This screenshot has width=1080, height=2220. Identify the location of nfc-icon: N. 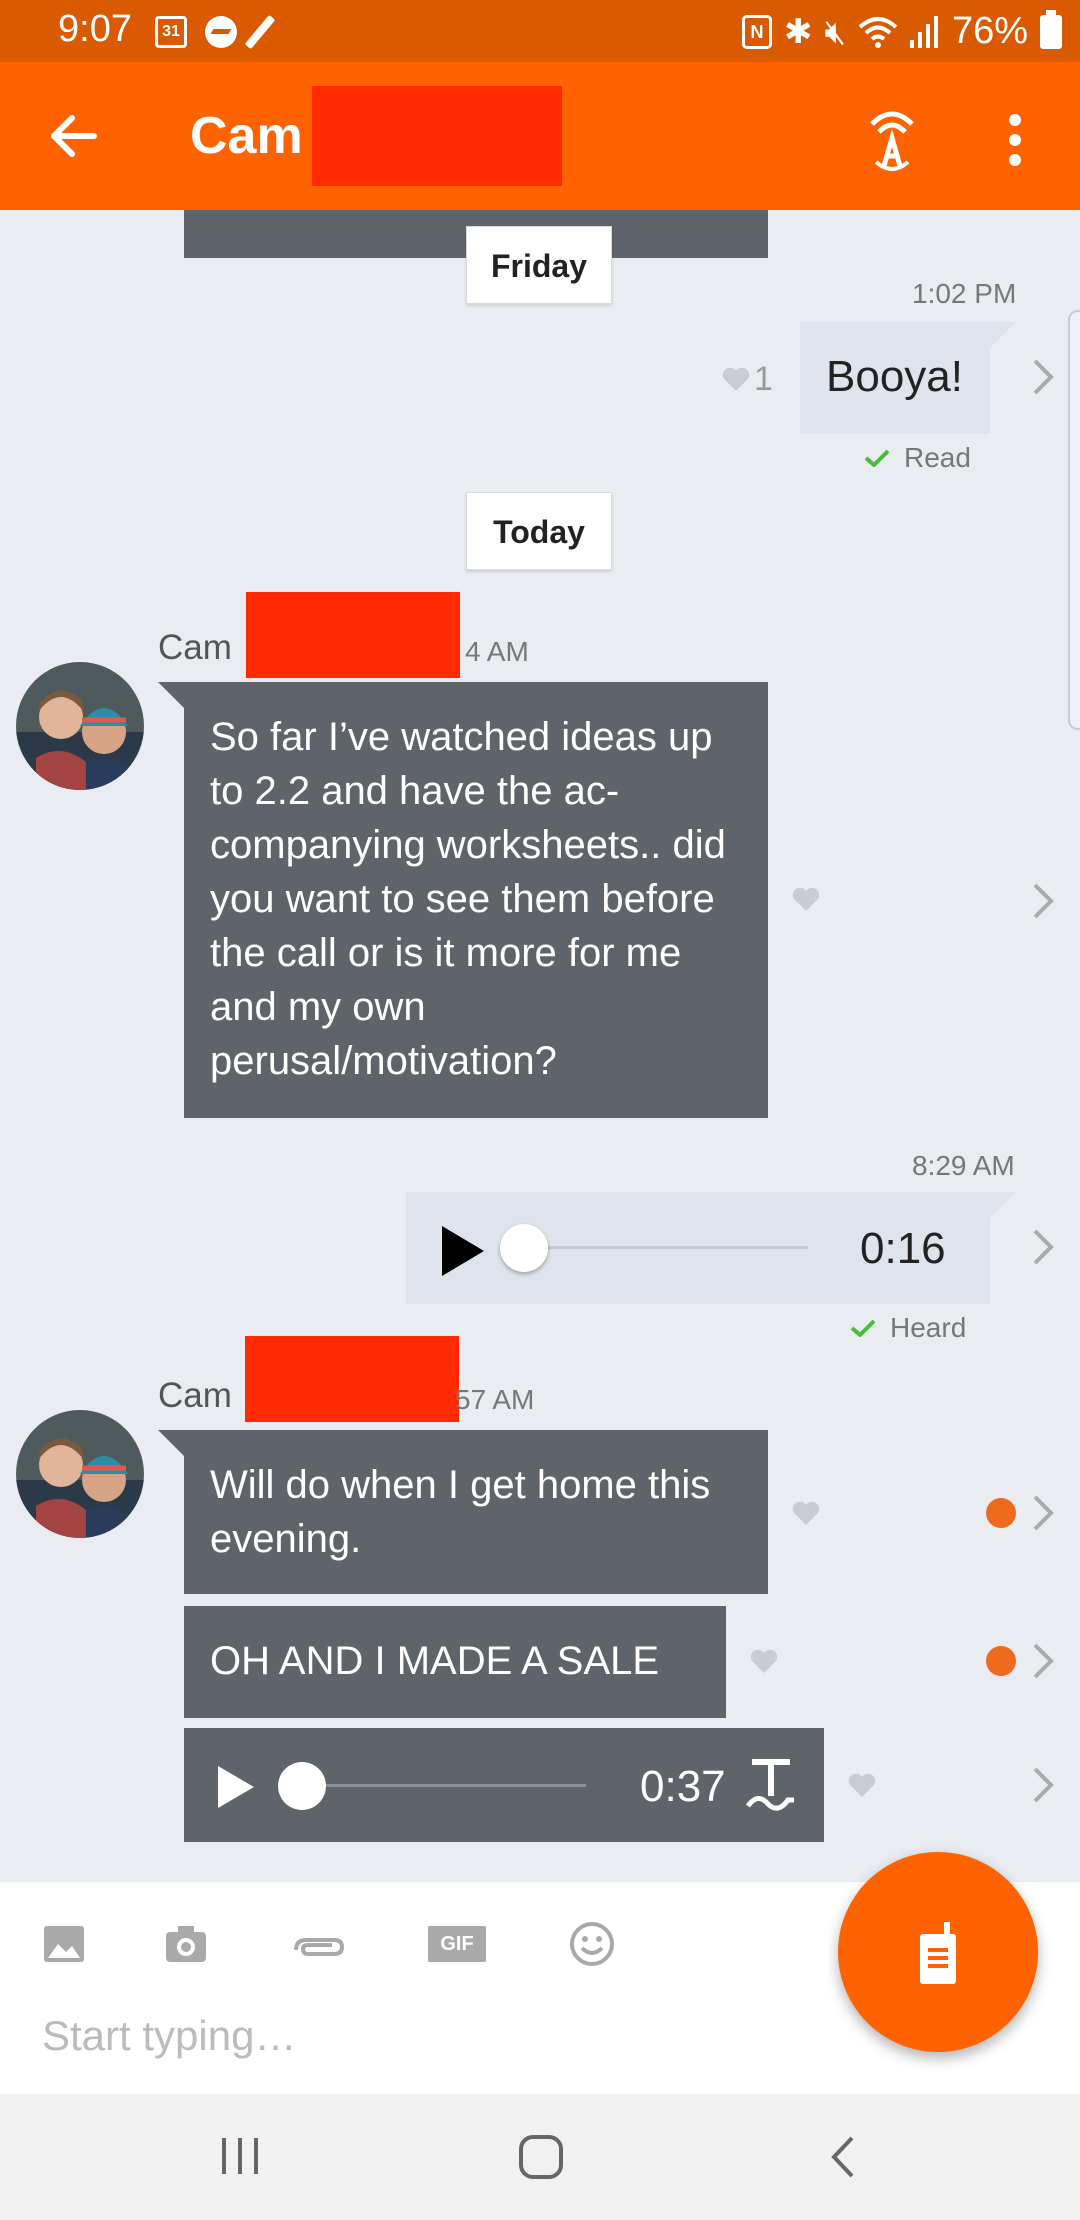
(757, 31).